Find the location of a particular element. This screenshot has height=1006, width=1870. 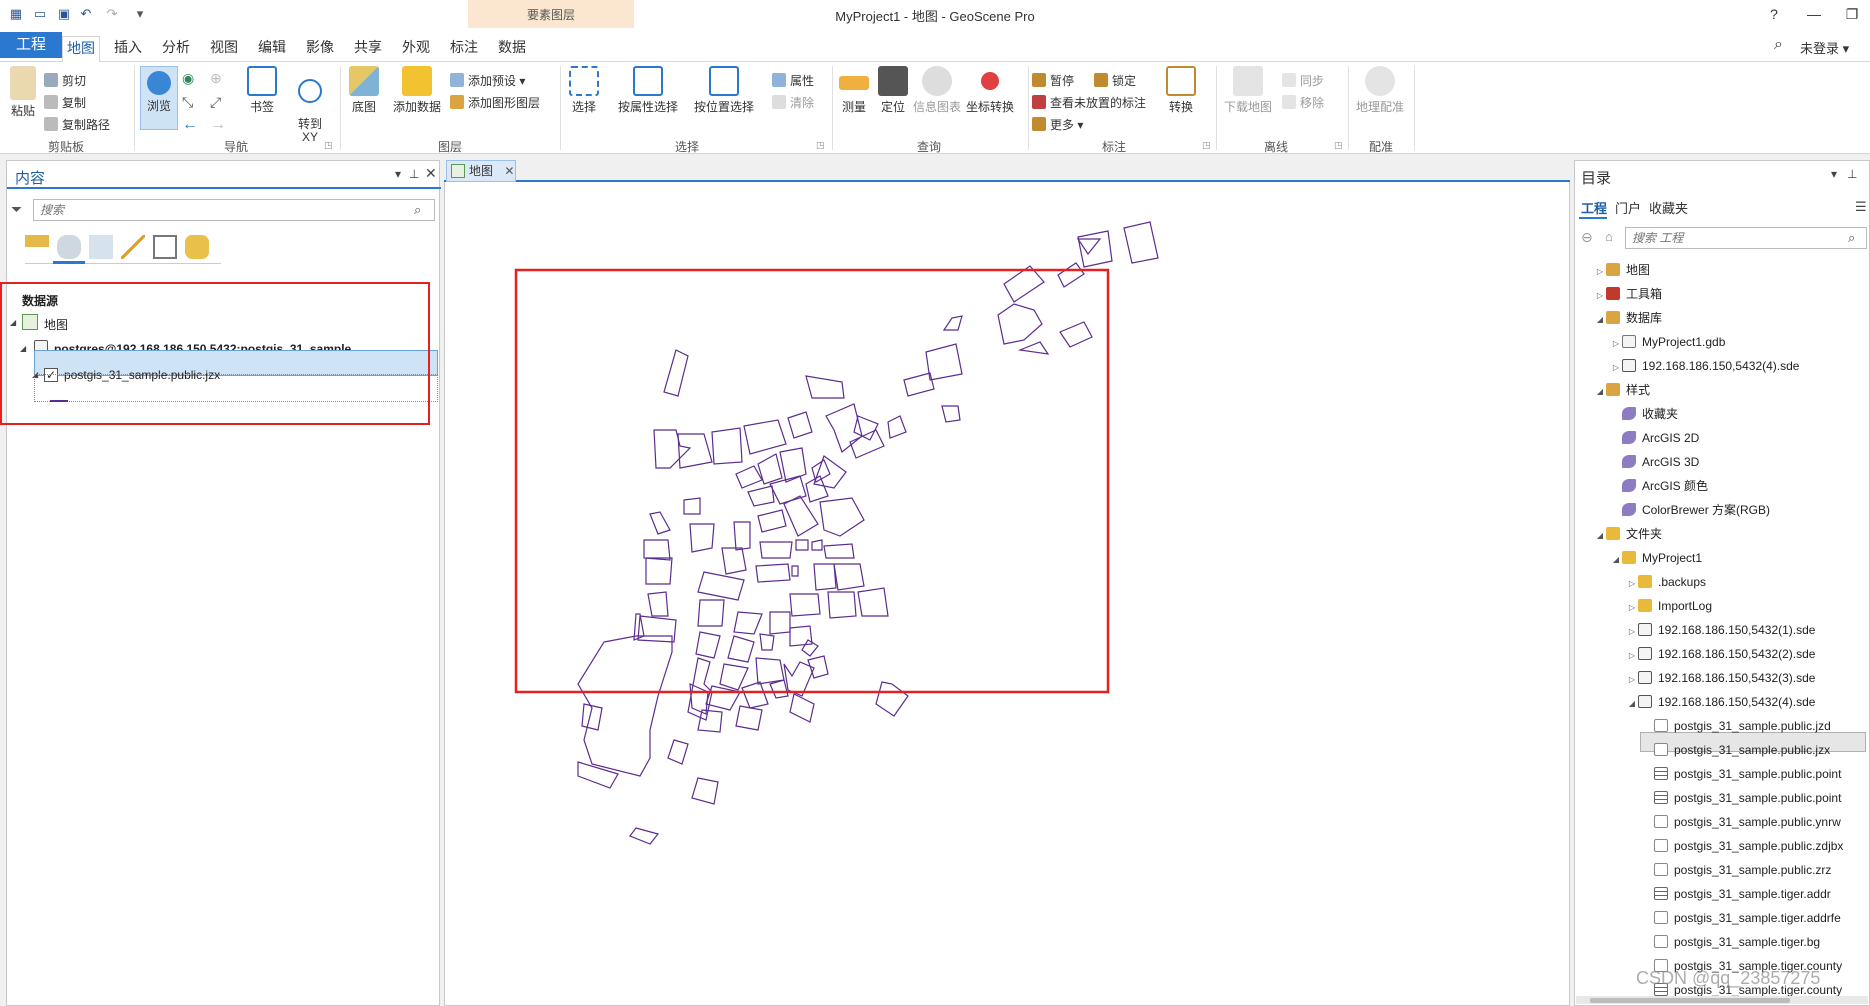

catalog-home-icon: ⌂ is located at coordinates (1609, 236).